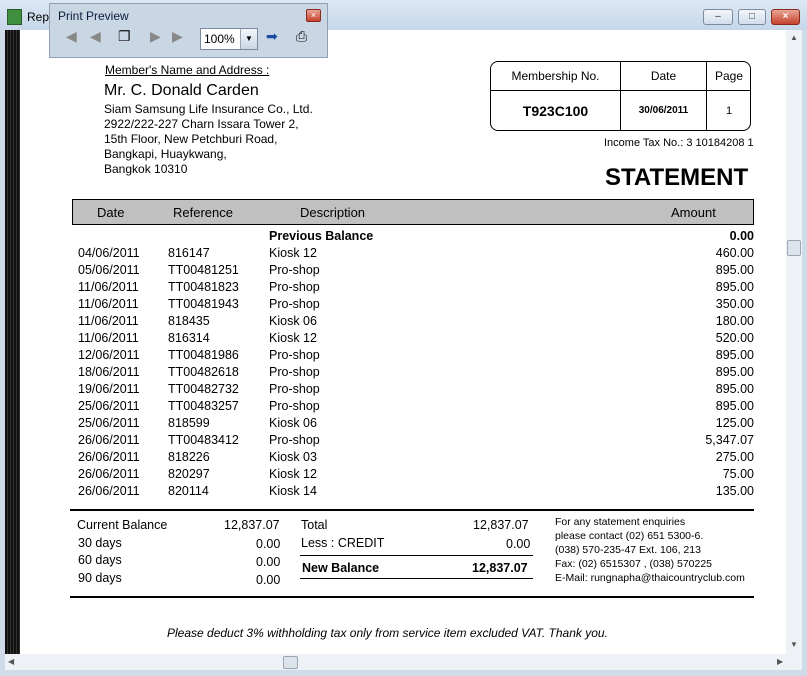  Describe the element at coordinates (203, 355) in the screenshot. I see `transaction-reference: TT00481986` at that location.